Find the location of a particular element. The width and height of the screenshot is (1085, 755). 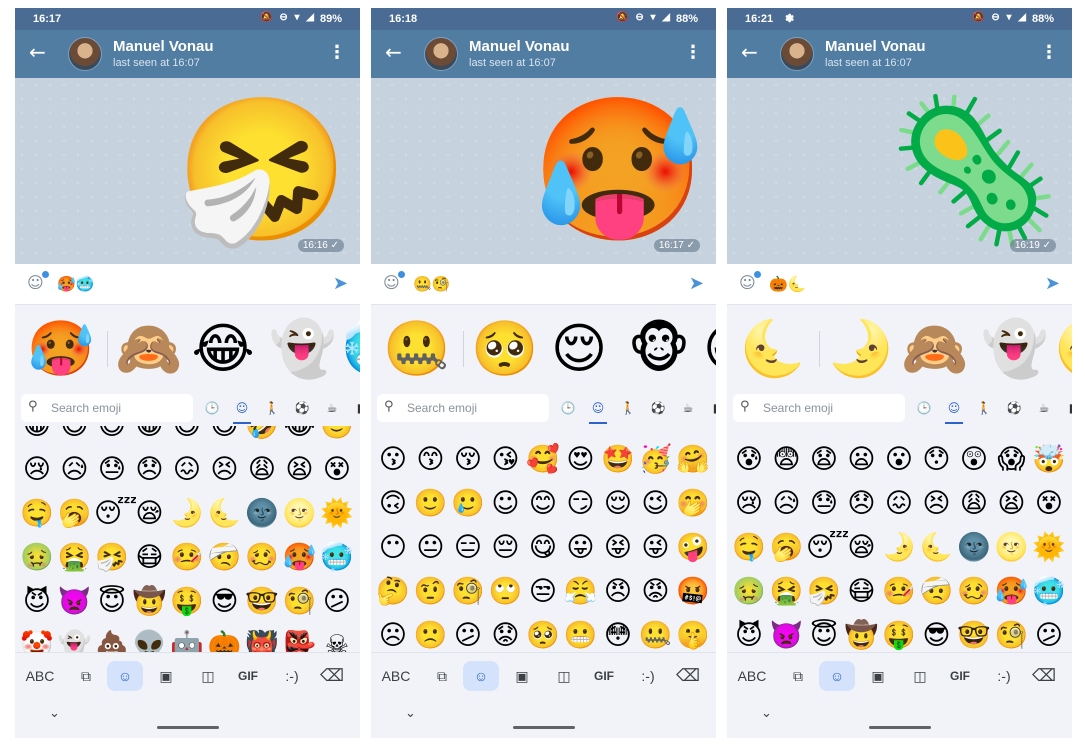

emoji-key: 🤖 is located at coordinates (187, 640).